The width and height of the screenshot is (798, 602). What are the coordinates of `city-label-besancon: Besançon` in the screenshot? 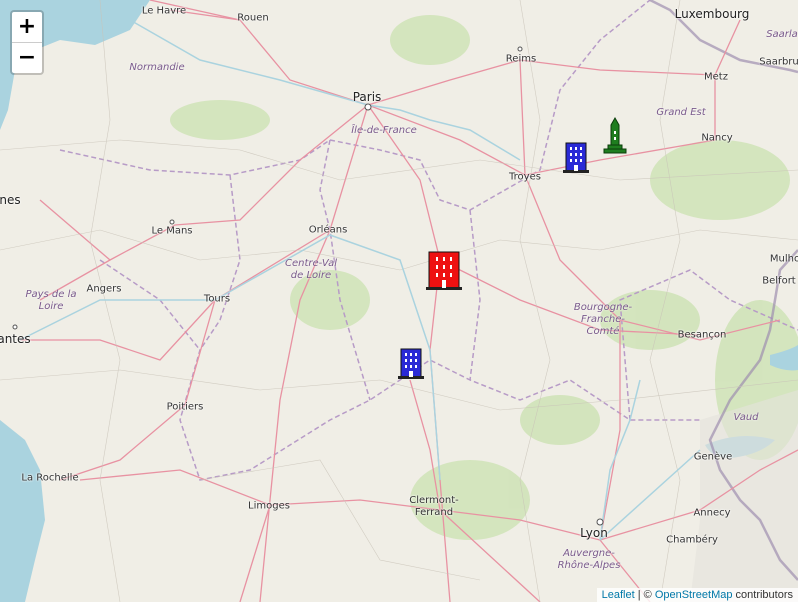 It's located at (702, 335).